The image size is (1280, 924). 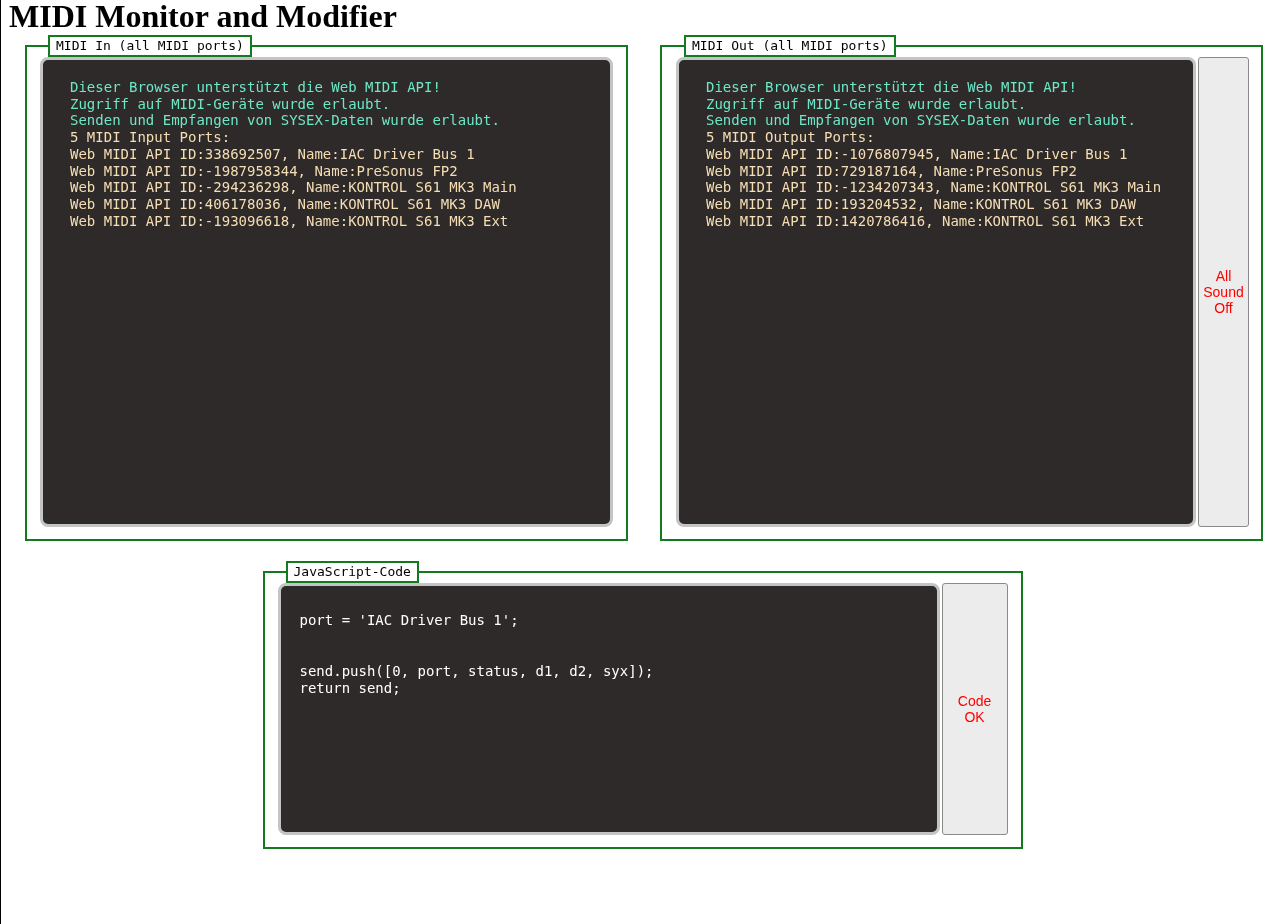 I want to click on side-button: Code OK, so click(x=974, y=709).